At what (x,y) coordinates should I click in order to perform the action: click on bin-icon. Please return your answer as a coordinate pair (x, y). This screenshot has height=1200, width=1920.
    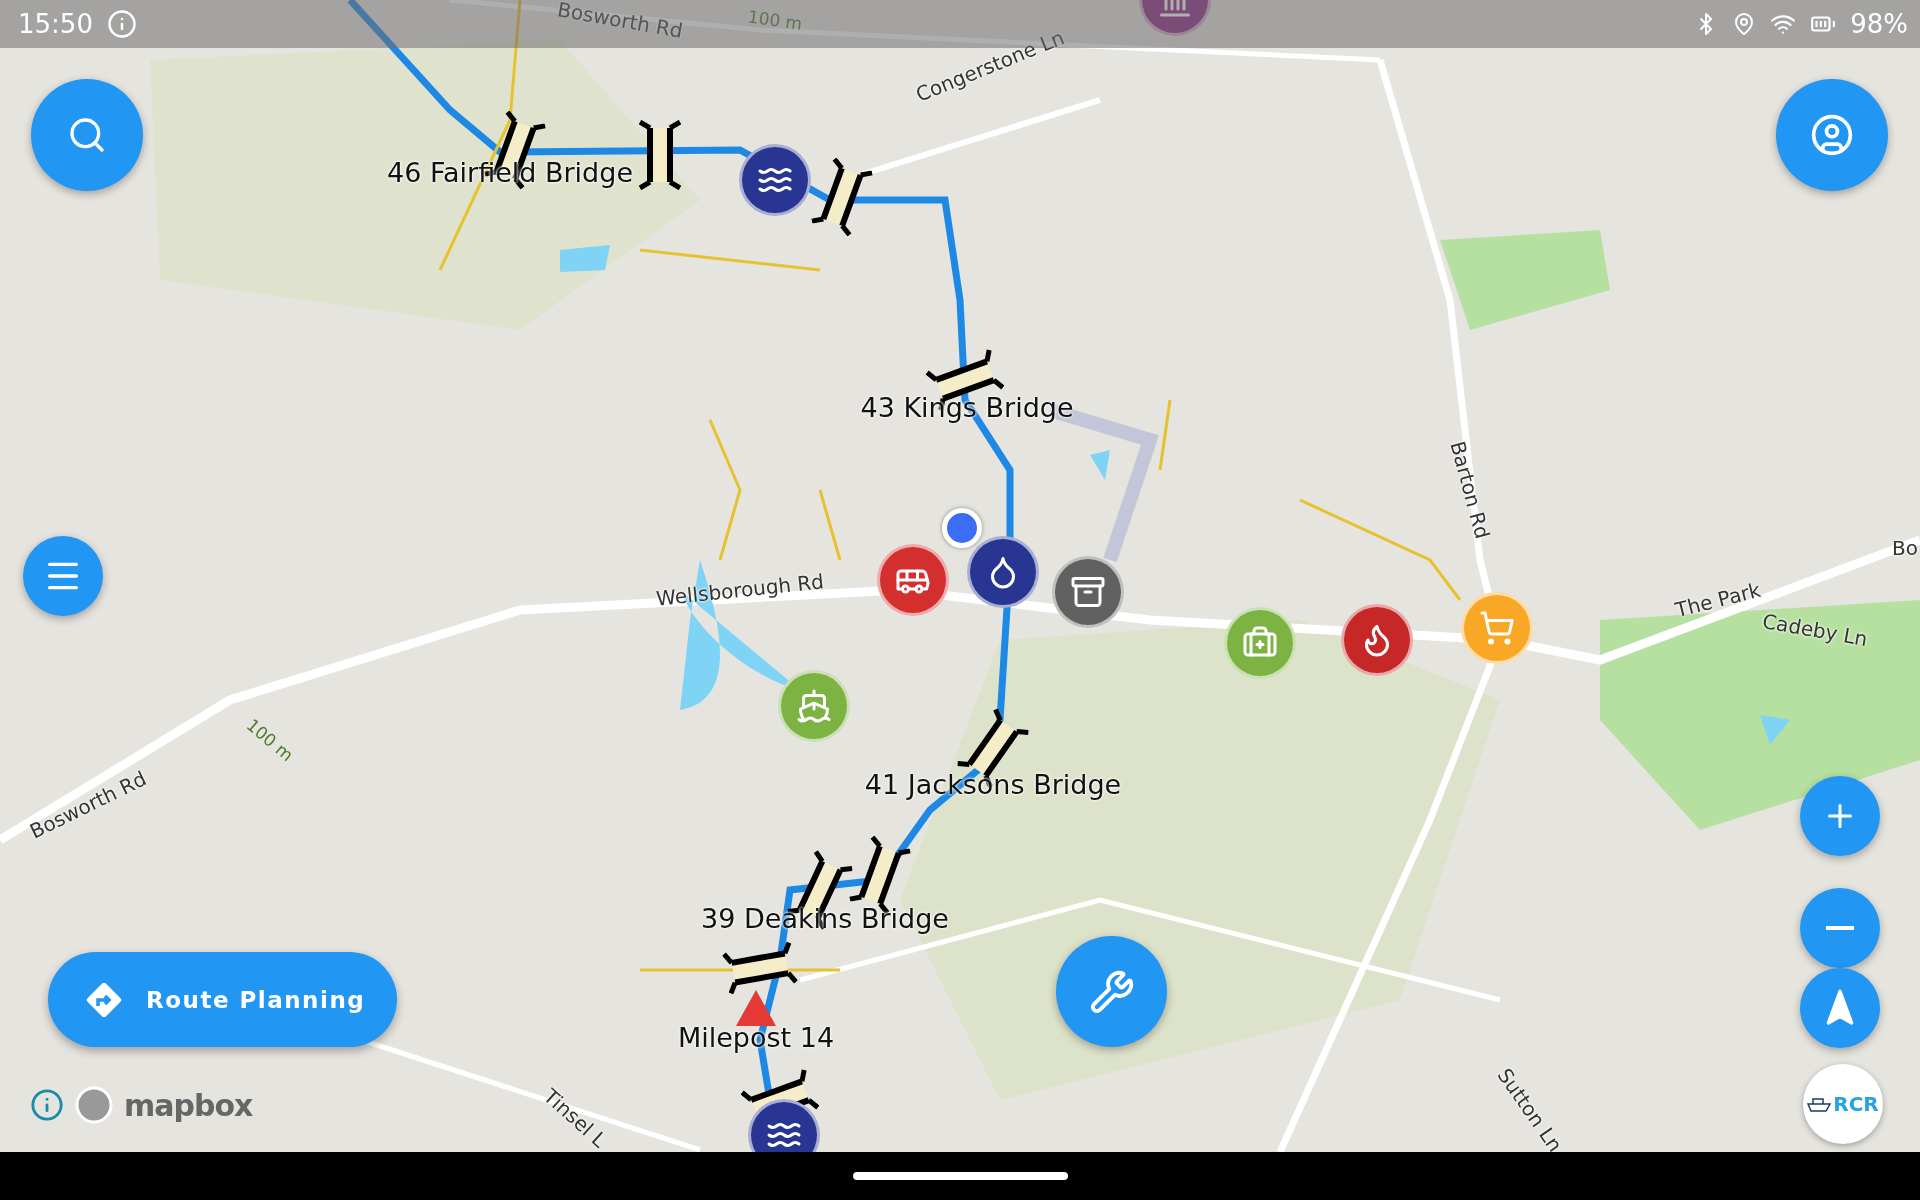
    Looking at the image, I should click on (1088, 592).